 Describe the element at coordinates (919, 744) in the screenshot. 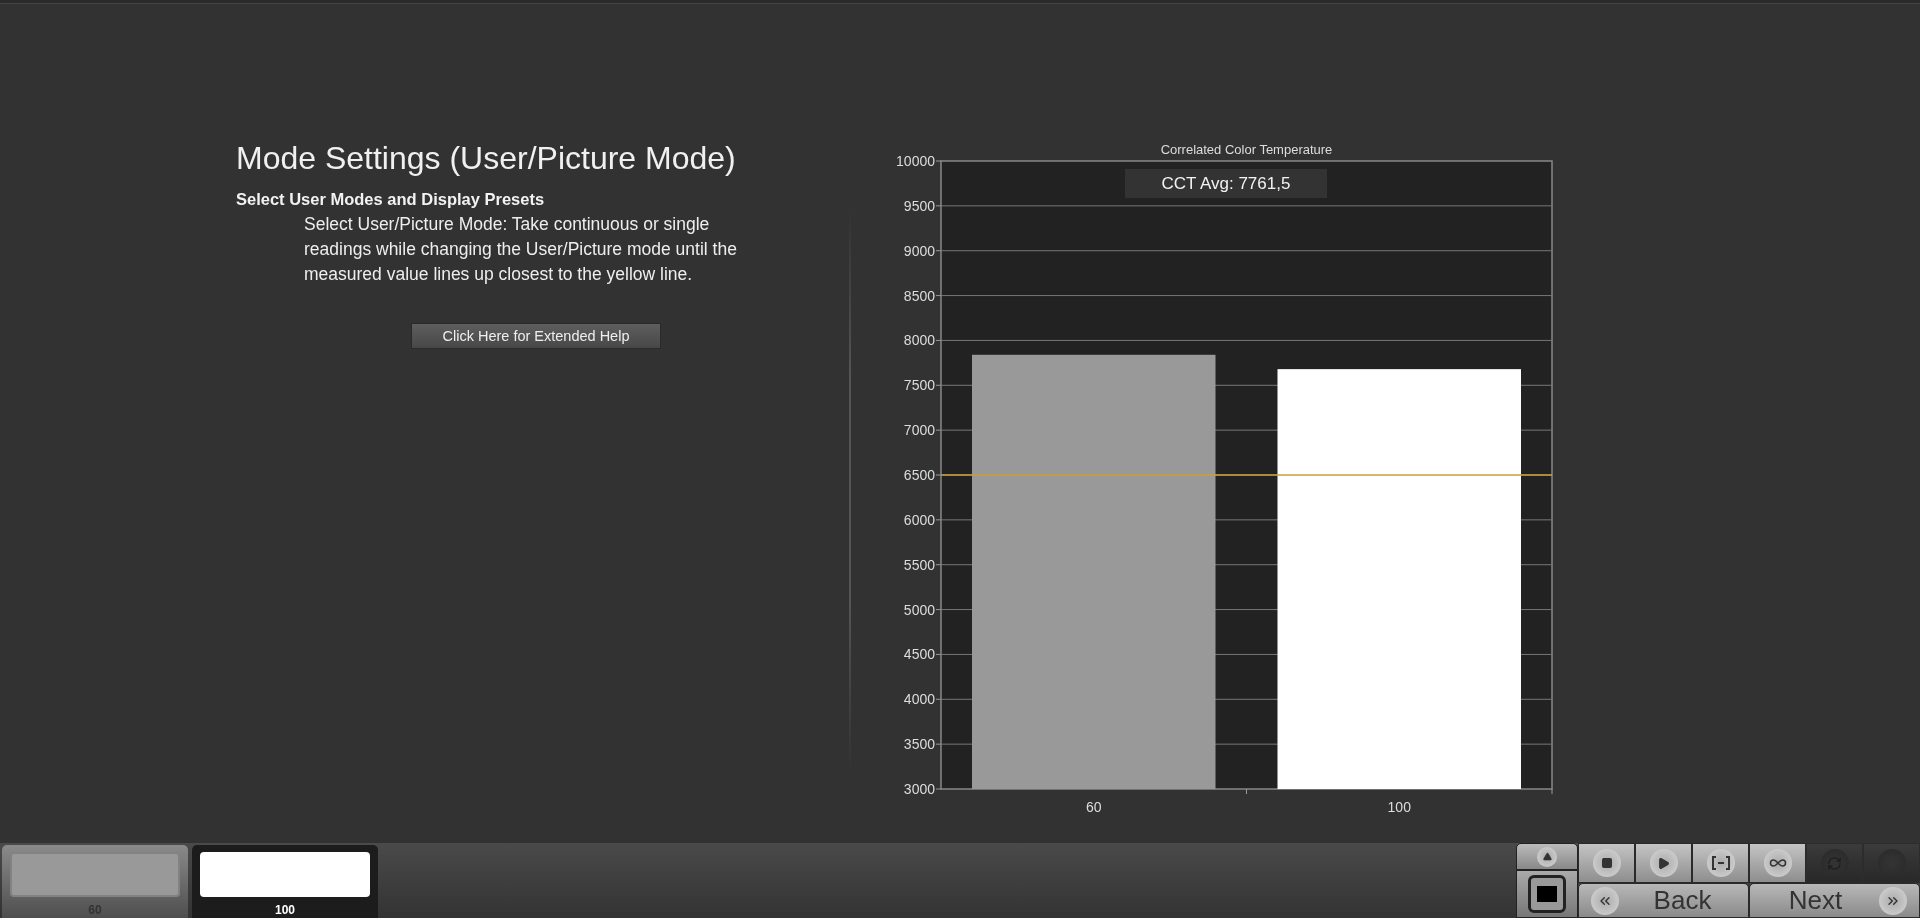

I see `axis-label: 3500` at that location.